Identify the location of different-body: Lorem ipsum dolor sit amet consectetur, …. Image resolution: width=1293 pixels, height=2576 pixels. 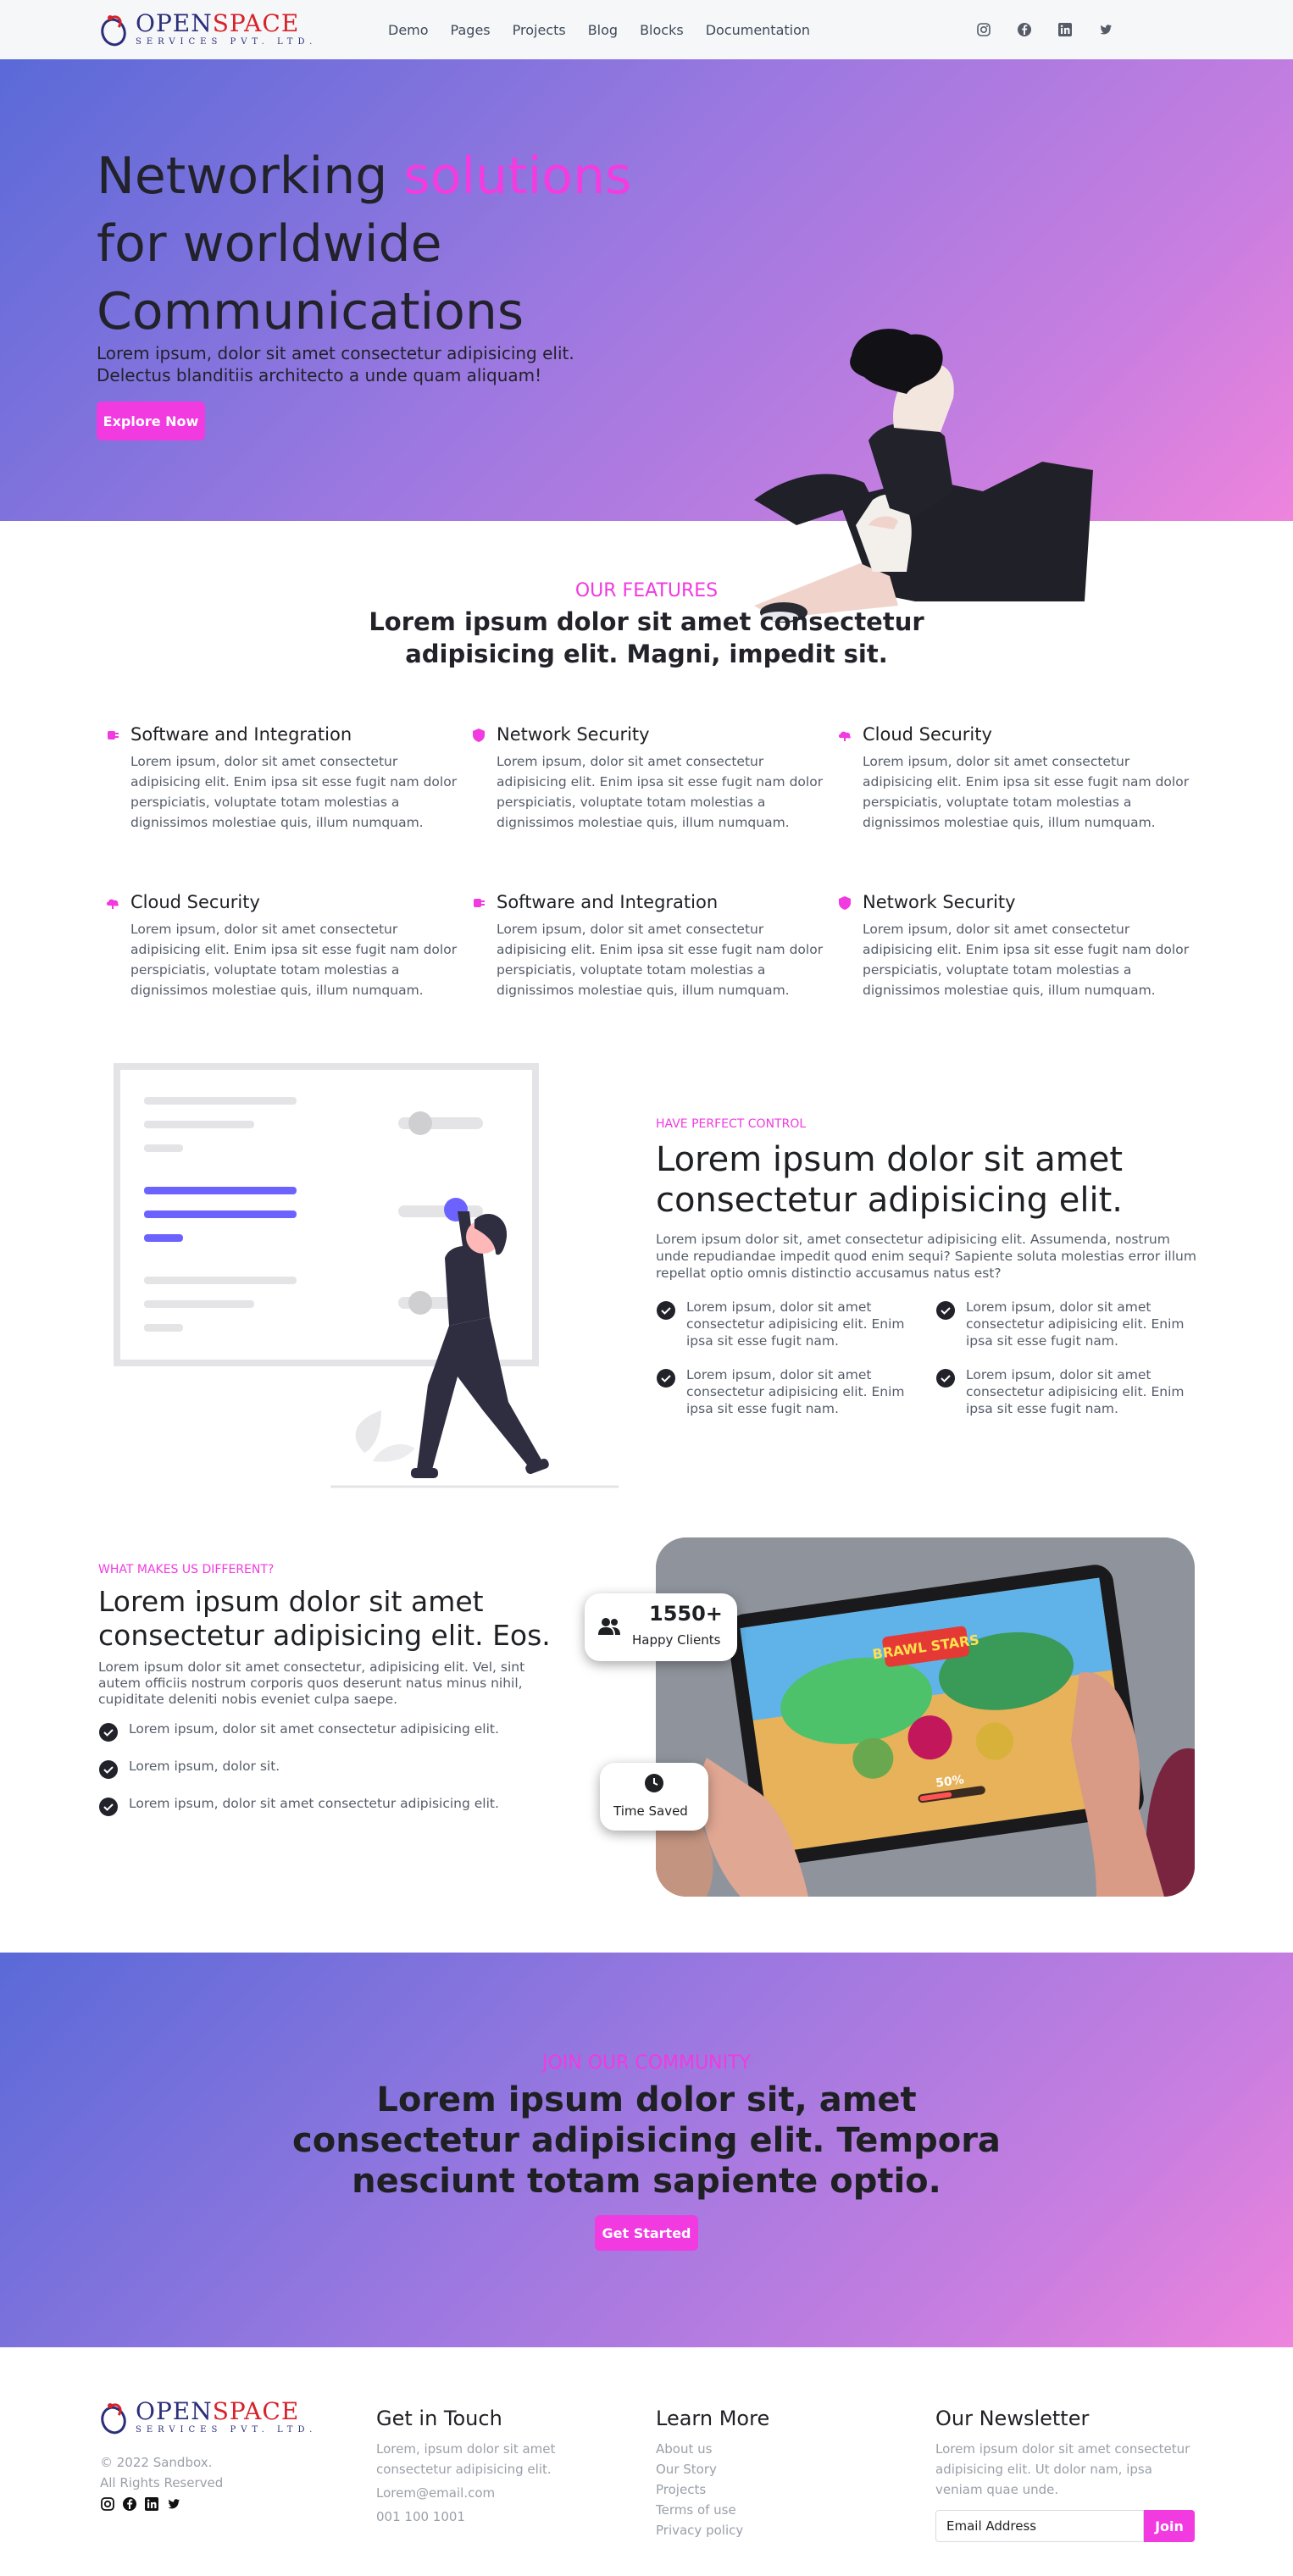
(311, 1683).